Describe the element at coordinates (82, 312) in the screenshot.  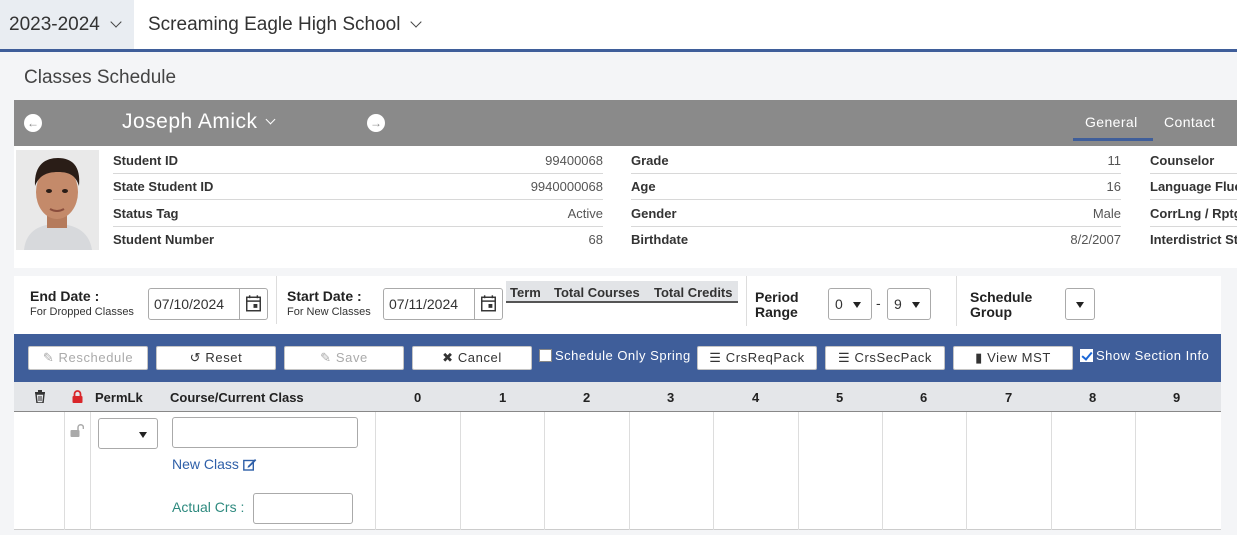
I see `end-date-sublabel: For Dropped Classes` at that location.